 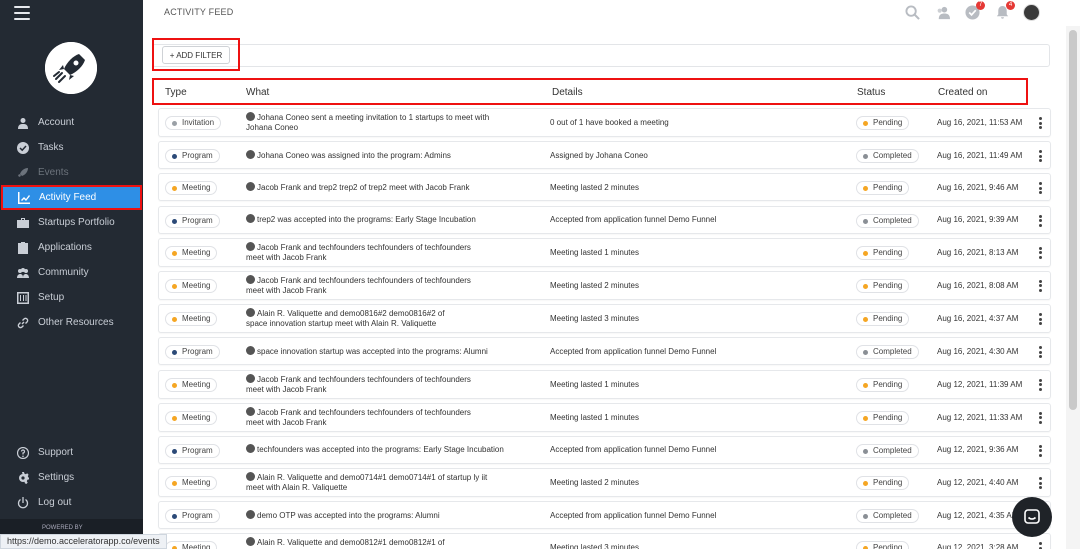 What do you see at coordinates (51, 147) in the screenshot?
I see `sidebar-item-label: Tasks` at bounding box center [51, 147].